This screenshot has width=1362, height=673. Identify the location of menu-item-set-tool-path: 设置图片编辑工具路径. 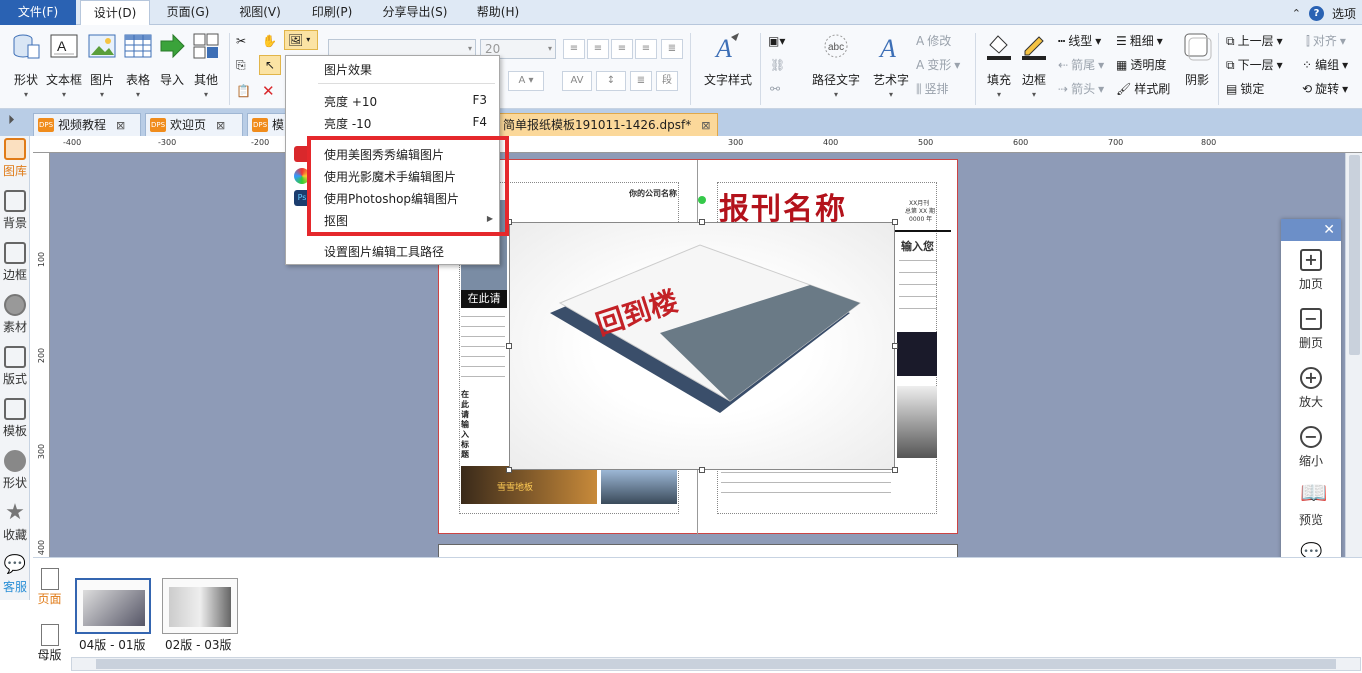
(384, 251).